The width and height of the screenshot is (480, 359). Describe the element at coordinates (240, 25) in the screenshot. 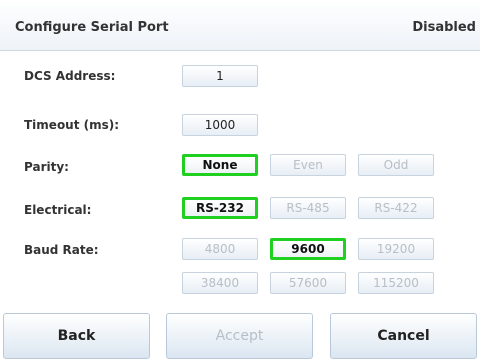

I see `header-bar: Configure Serial Port Disabled` at that location.